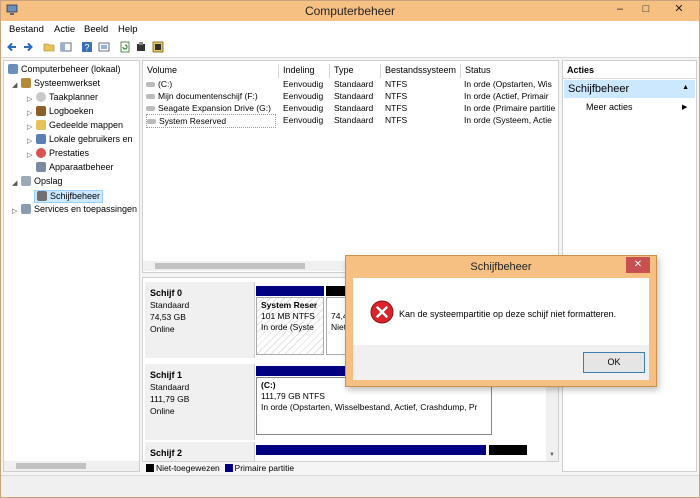 The width and height of the screenshot is (700, 498). Describe the element at coordinates (304, 71) in the screenshot. I see `column-header-indeling: Indeling` at that location.